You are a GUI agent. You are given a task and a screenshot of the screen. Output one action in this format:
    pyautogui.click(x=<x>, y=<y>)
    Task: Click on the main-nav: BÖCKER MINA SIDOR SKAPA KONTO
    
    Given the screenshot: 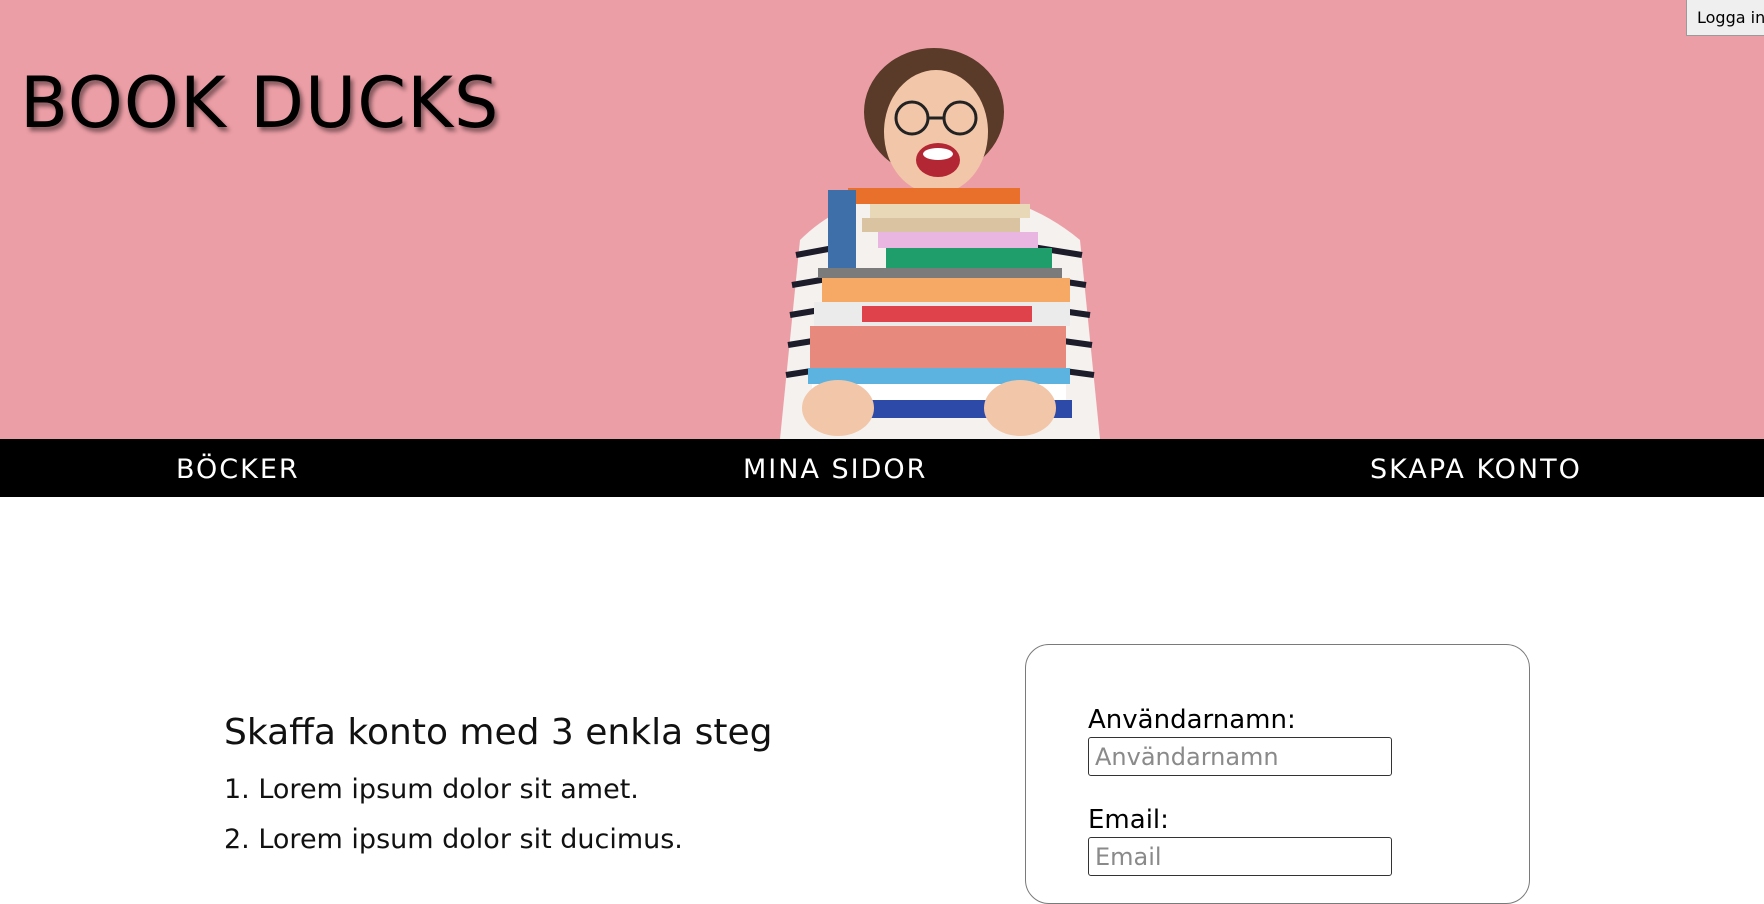 What is the action you would take?
    pyautogui.click(x=882, y=468)
    